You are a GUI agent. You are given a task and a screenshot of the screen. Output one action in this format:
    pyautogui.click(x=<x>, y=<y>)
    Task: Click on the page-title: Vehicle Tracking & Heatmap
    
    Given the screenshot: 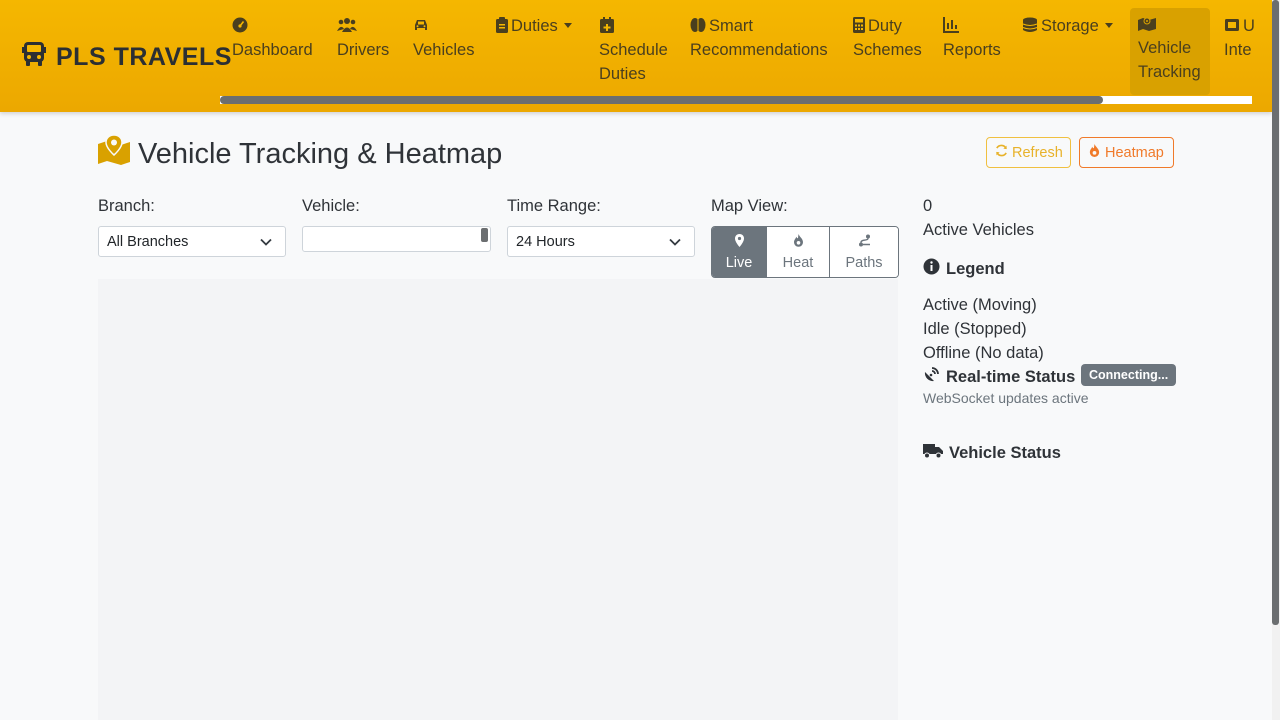 What is the action you would take?
    pyautogui.click(x=300, y=153)
    